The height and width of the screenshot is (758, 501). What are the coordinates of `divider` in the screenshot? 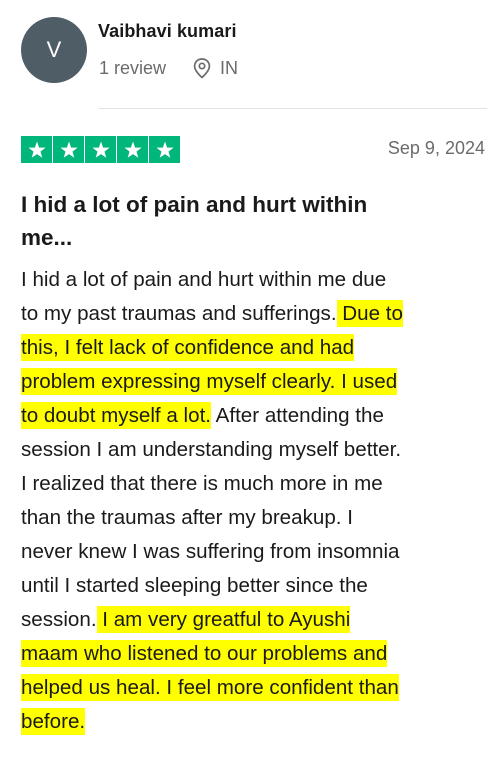 It's located at (292, 108).